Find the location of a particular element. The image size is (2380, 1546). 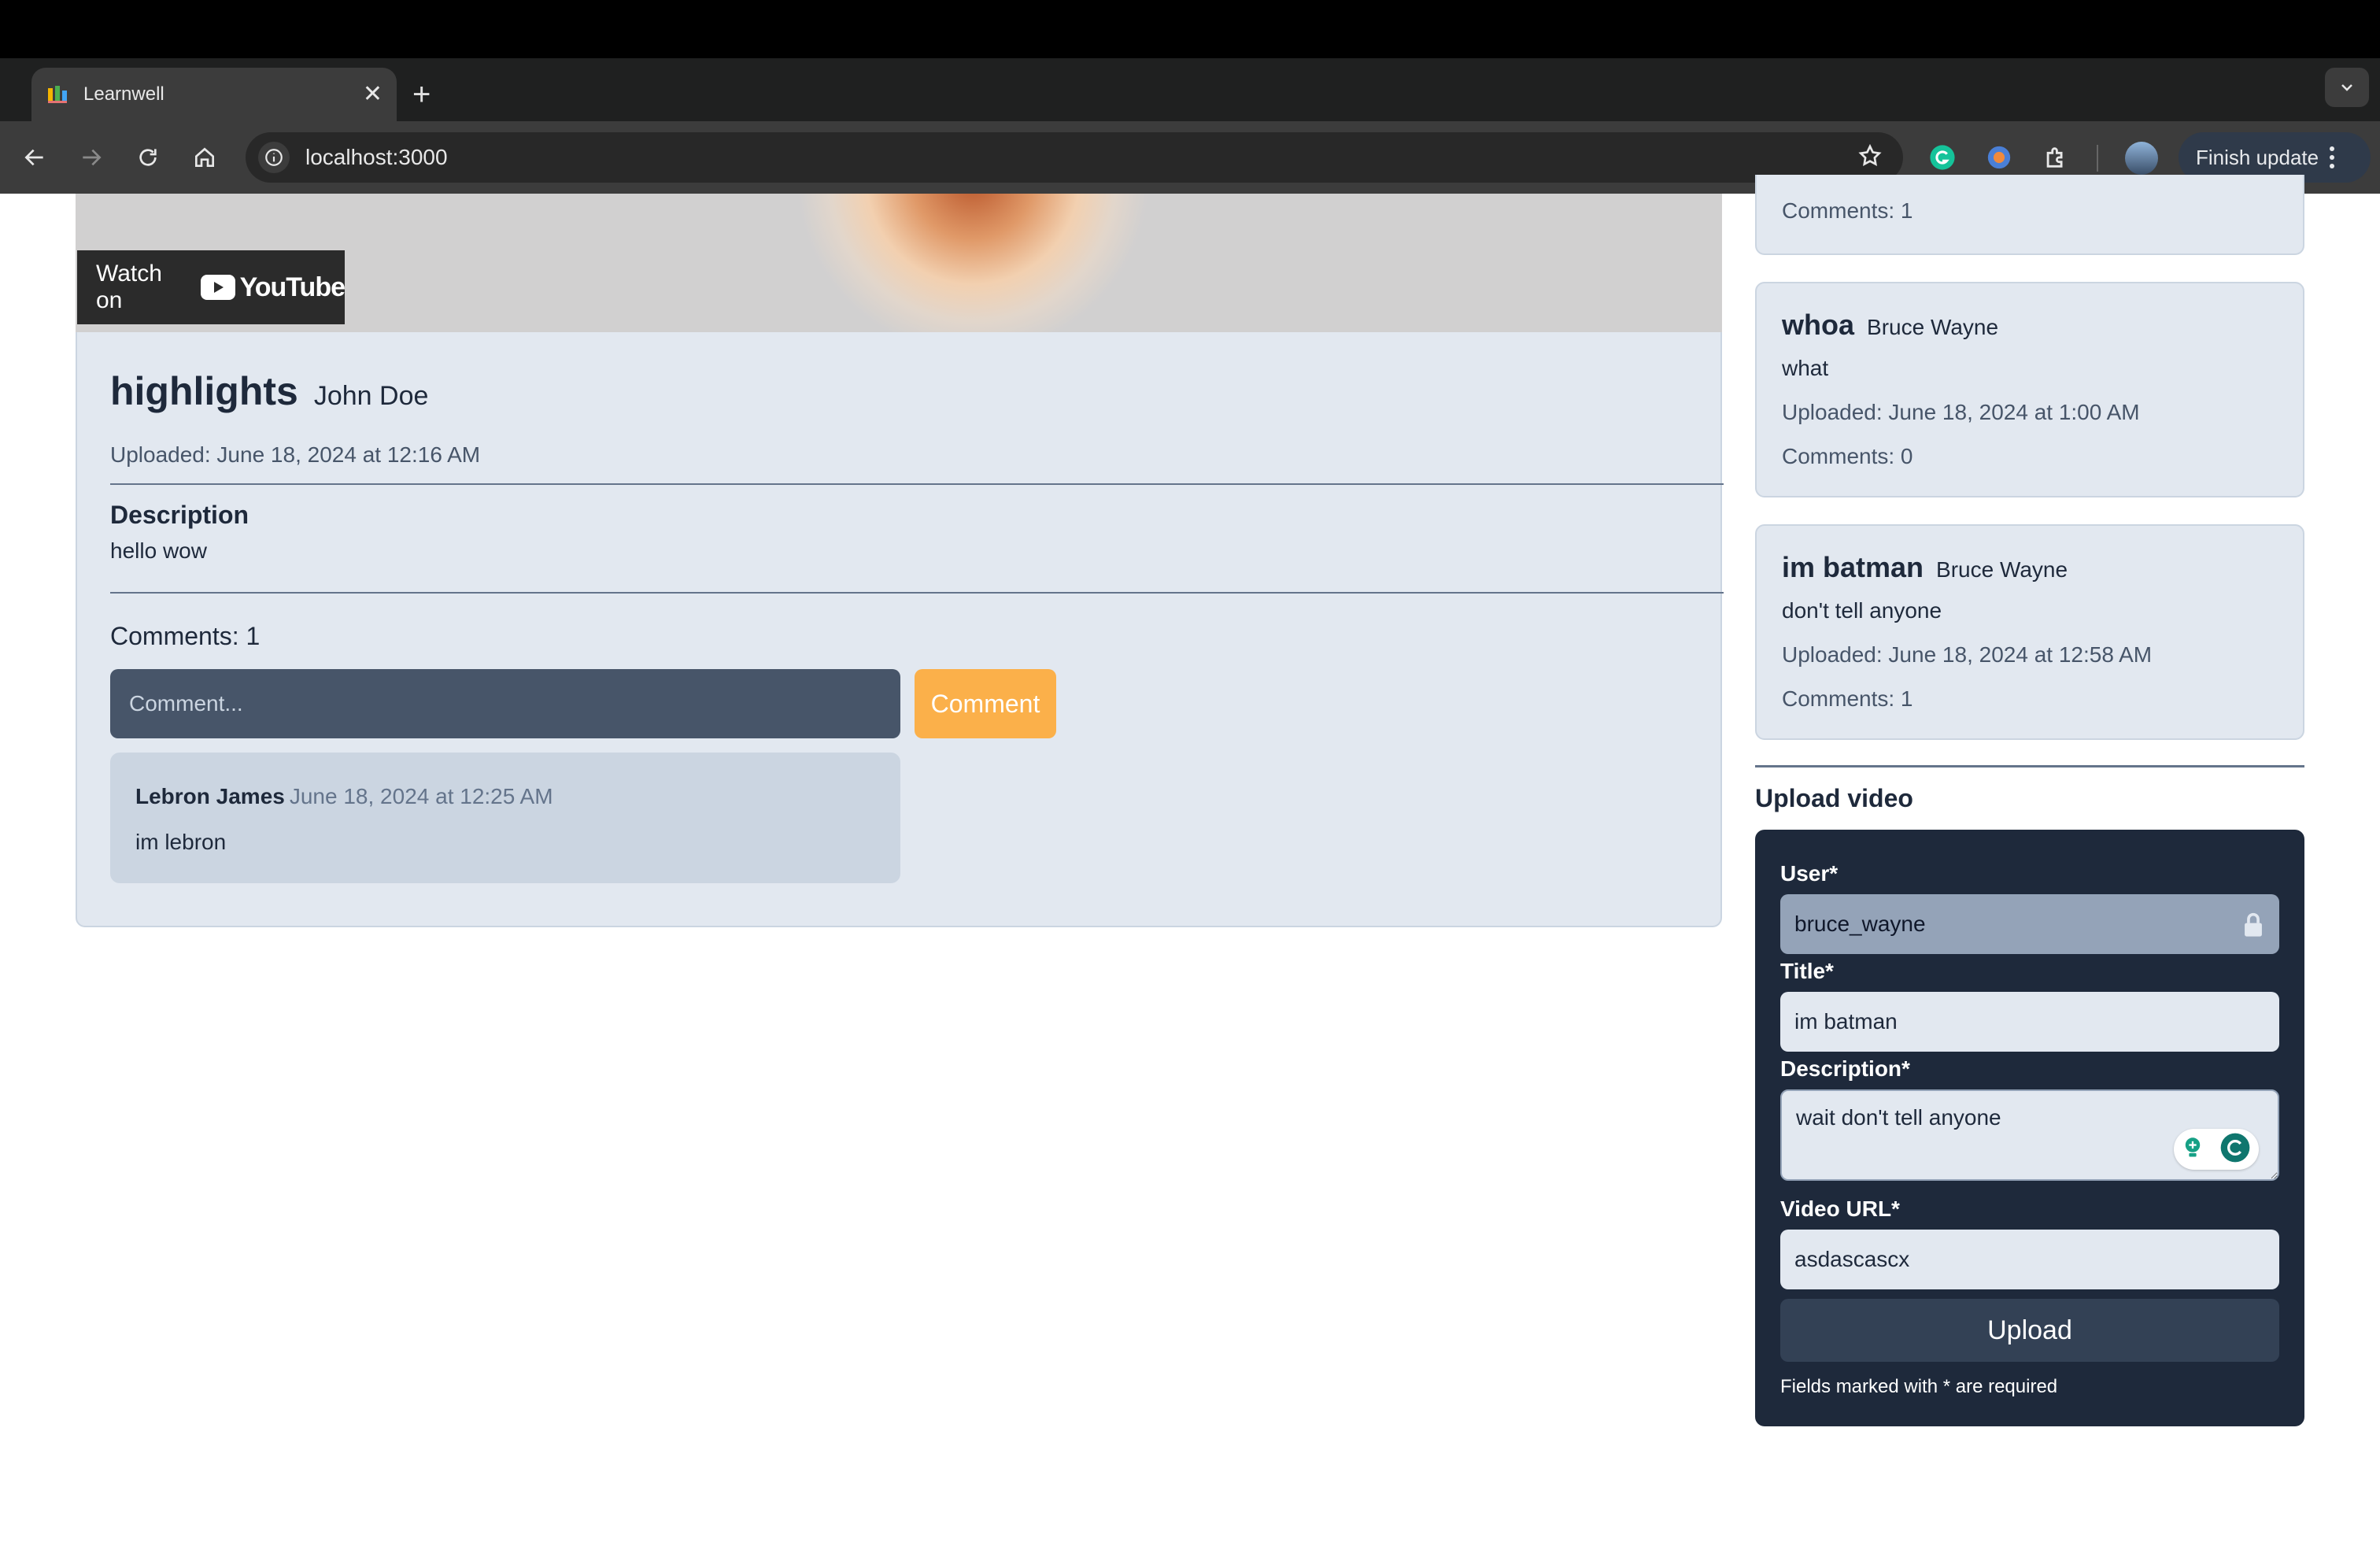

mac-menu-bar is located at coordinates (1190, 29).